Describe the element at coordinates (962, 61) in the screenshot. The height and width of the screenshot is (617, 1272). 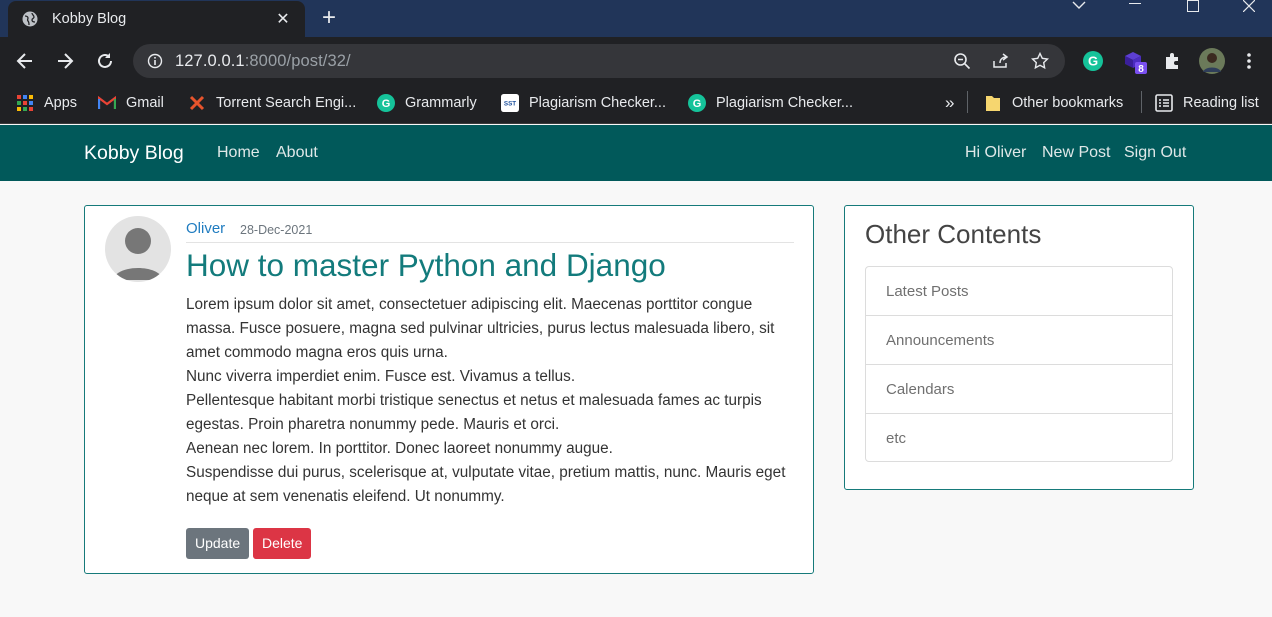
I see `zoom-out-icon` at that location.